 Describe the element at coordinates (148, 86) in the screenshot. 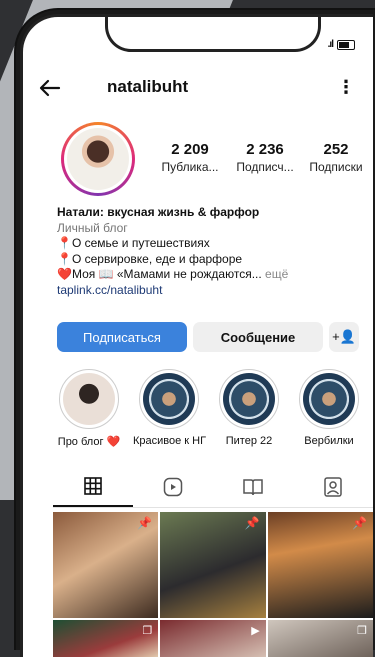

I see `profile-username: natalibuht` at that location.